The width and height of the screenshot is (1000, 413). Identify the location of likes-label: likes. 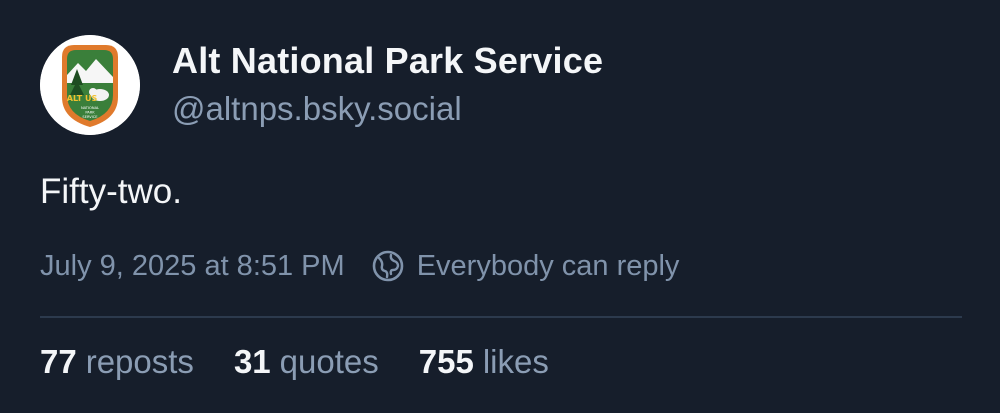
(515, 361).